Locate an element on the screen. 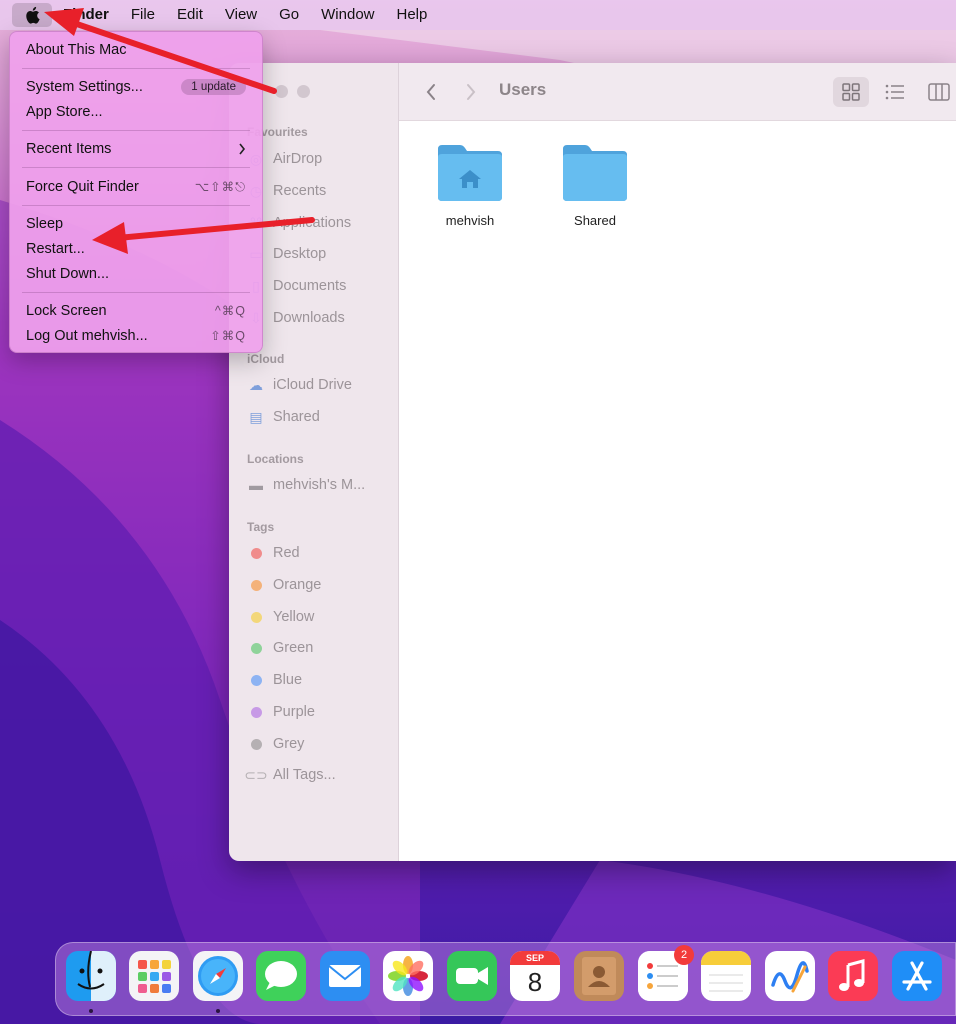 The width and height of the screenshot is (956, 1024). chevron-right-icon is located at coordinates (471, 92).